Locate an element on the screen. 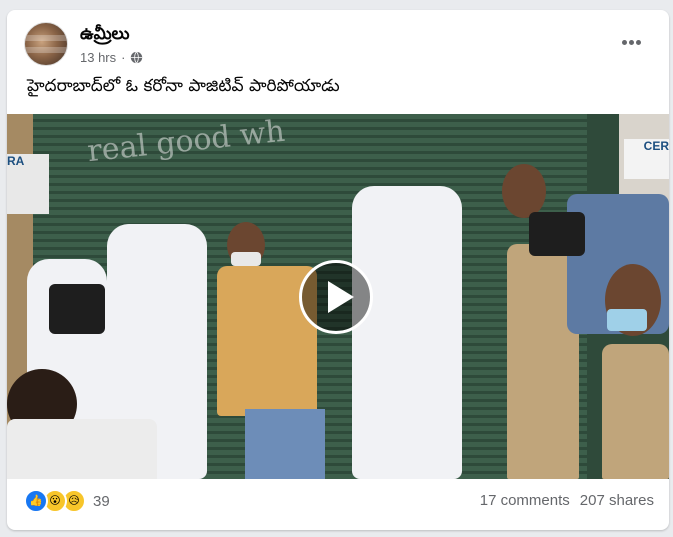  jeans is located at coordinates (285, 444).